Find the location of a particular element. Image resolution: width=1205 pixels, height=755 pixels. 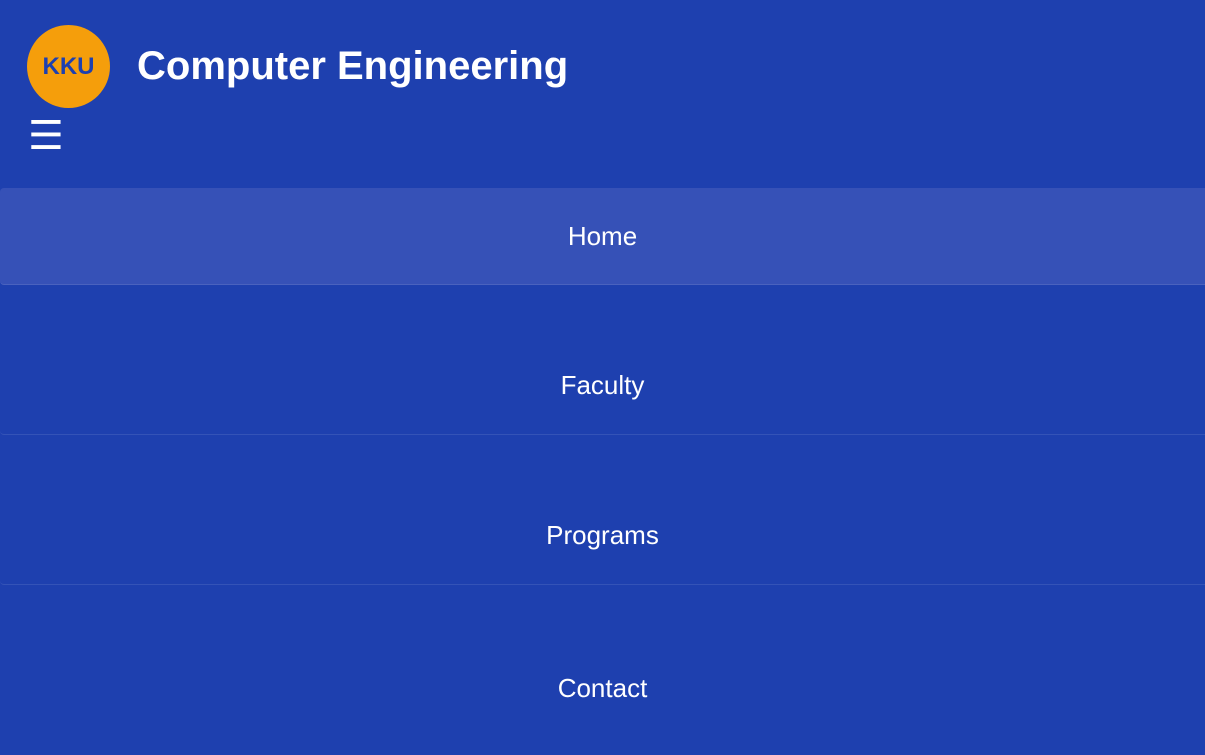

brand: KKU Computer Engineering is located at coordinates (297, 66).